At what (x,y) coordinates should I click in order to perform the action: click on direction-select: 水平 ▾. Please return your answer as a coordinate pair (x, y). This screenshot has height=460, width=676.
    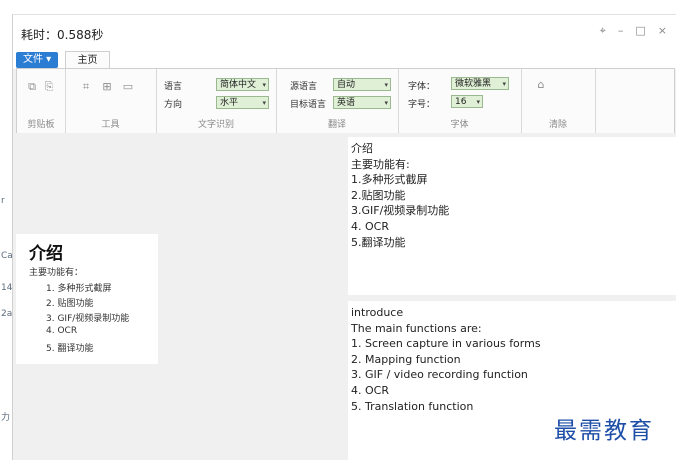
    Looking at the image, I should click on (242, 102).